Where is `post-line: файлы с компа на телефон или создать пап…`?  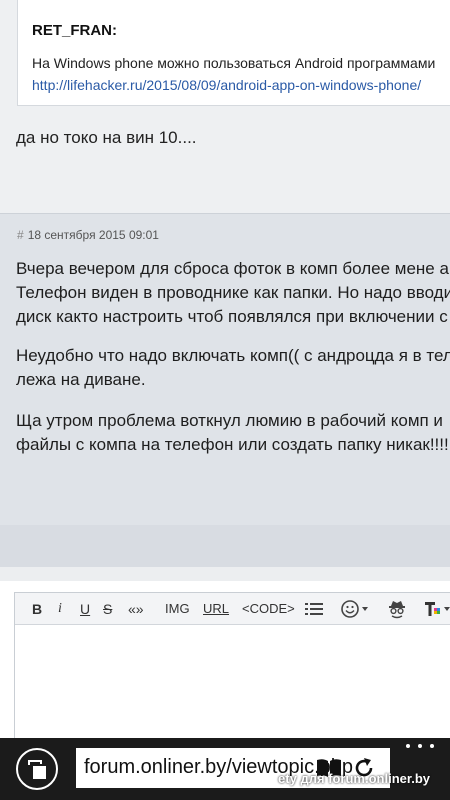 post-line: файлы с компа на телефон или создать пап… is located at coordinates (232, 444).